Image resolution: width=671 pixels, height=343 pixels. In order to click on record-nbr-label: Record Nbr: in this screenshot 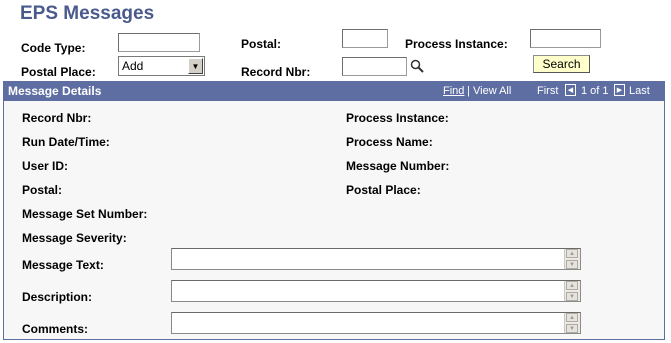, I will do `click(276, 72)`.